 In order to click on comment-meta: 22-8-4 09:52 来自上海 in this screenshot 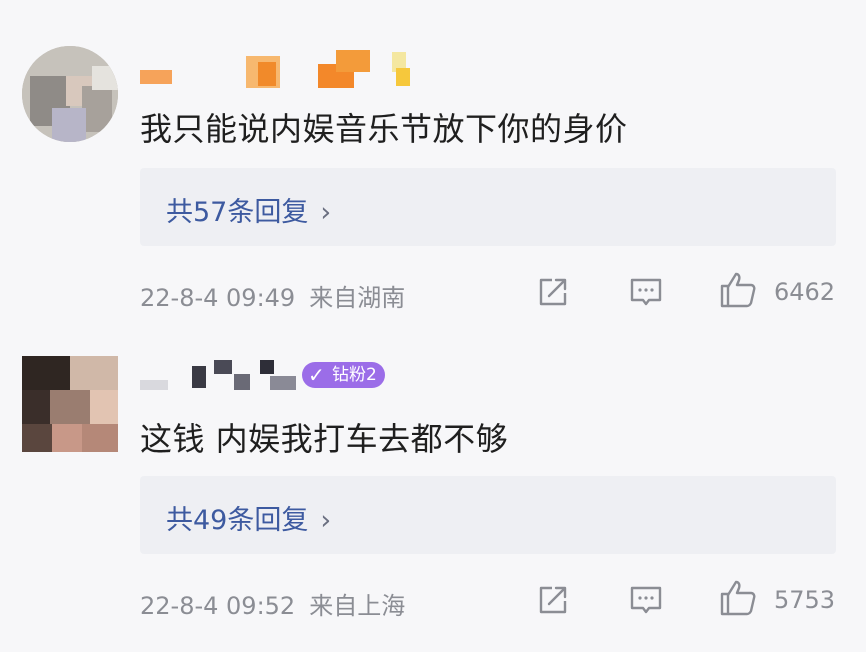, I will do `click(272, 603)`.